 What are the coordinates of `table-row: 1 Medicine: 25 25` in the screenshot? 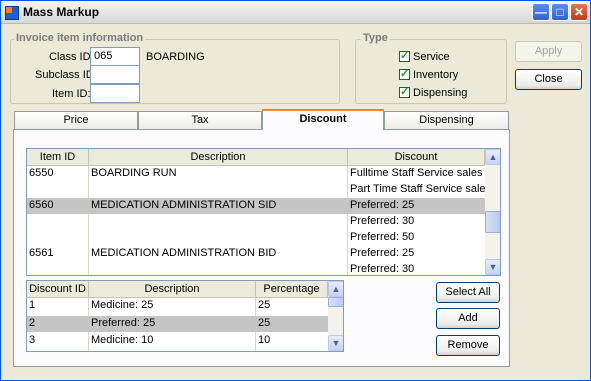 It's located at (177, 306).